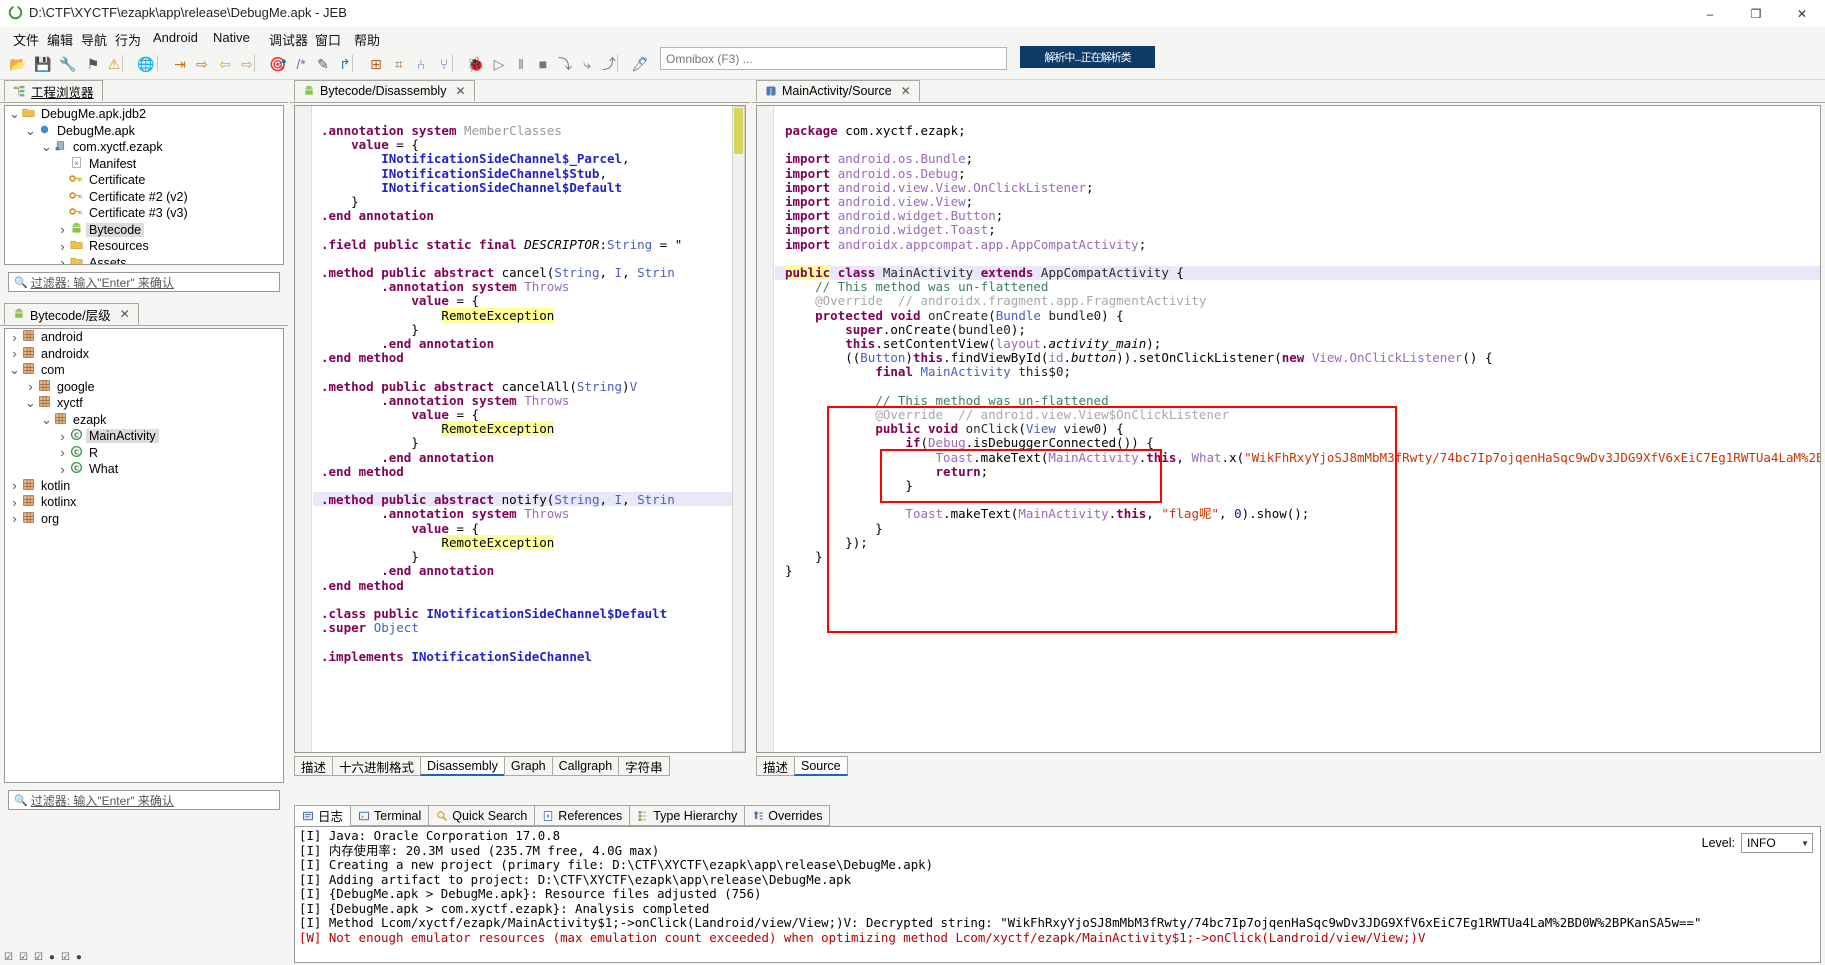  I want to click on pin-icon: ⚑, so click(93, 63).